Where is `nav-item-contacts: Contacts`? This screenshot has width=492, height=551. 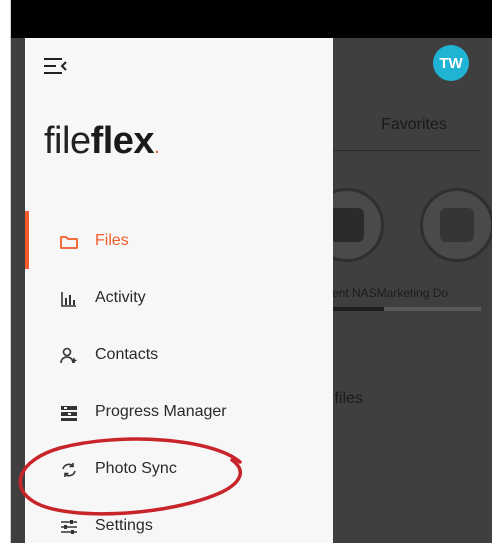
nav-item-contacts: Contacts is located at coordinates (179, 356).